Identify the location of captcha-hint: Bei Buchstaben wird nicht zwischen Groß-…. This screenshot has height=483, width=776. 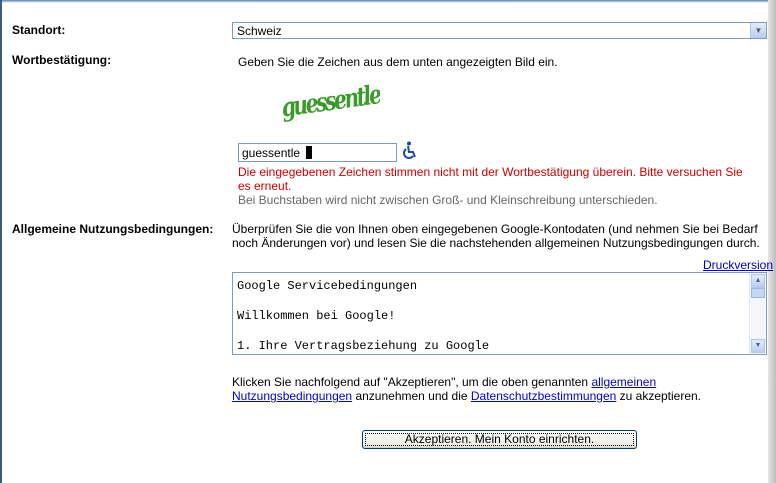
(448, 200).